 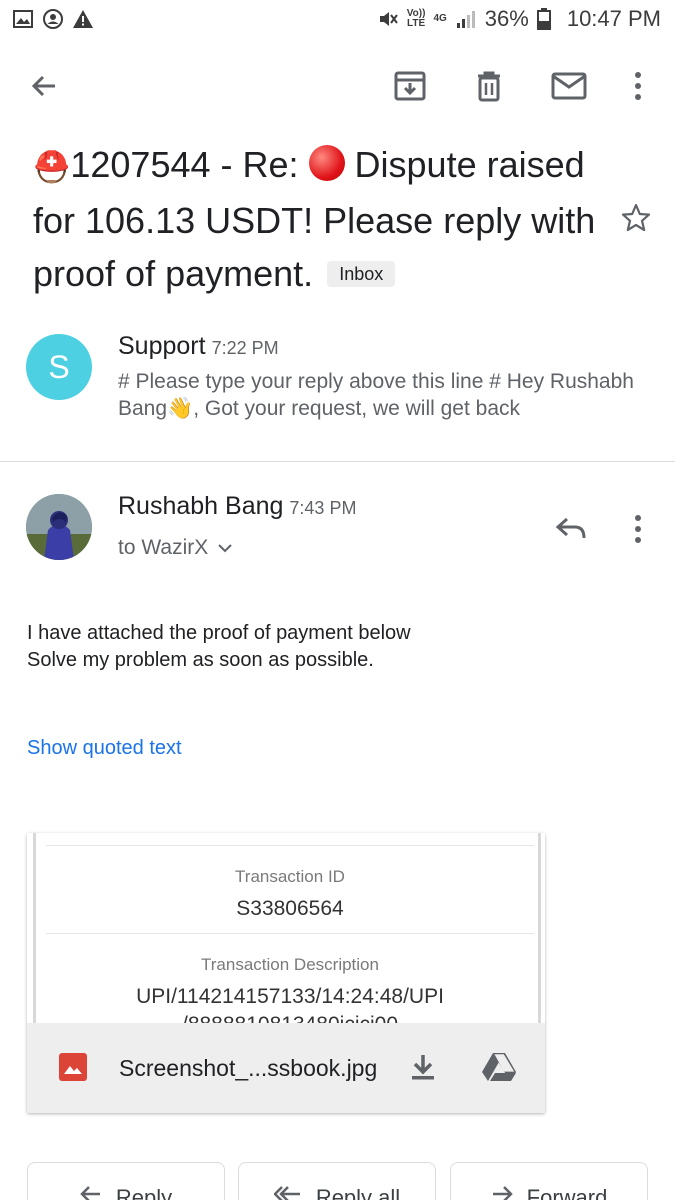 I want to click on archive-icon, so click(x=410, y=86).